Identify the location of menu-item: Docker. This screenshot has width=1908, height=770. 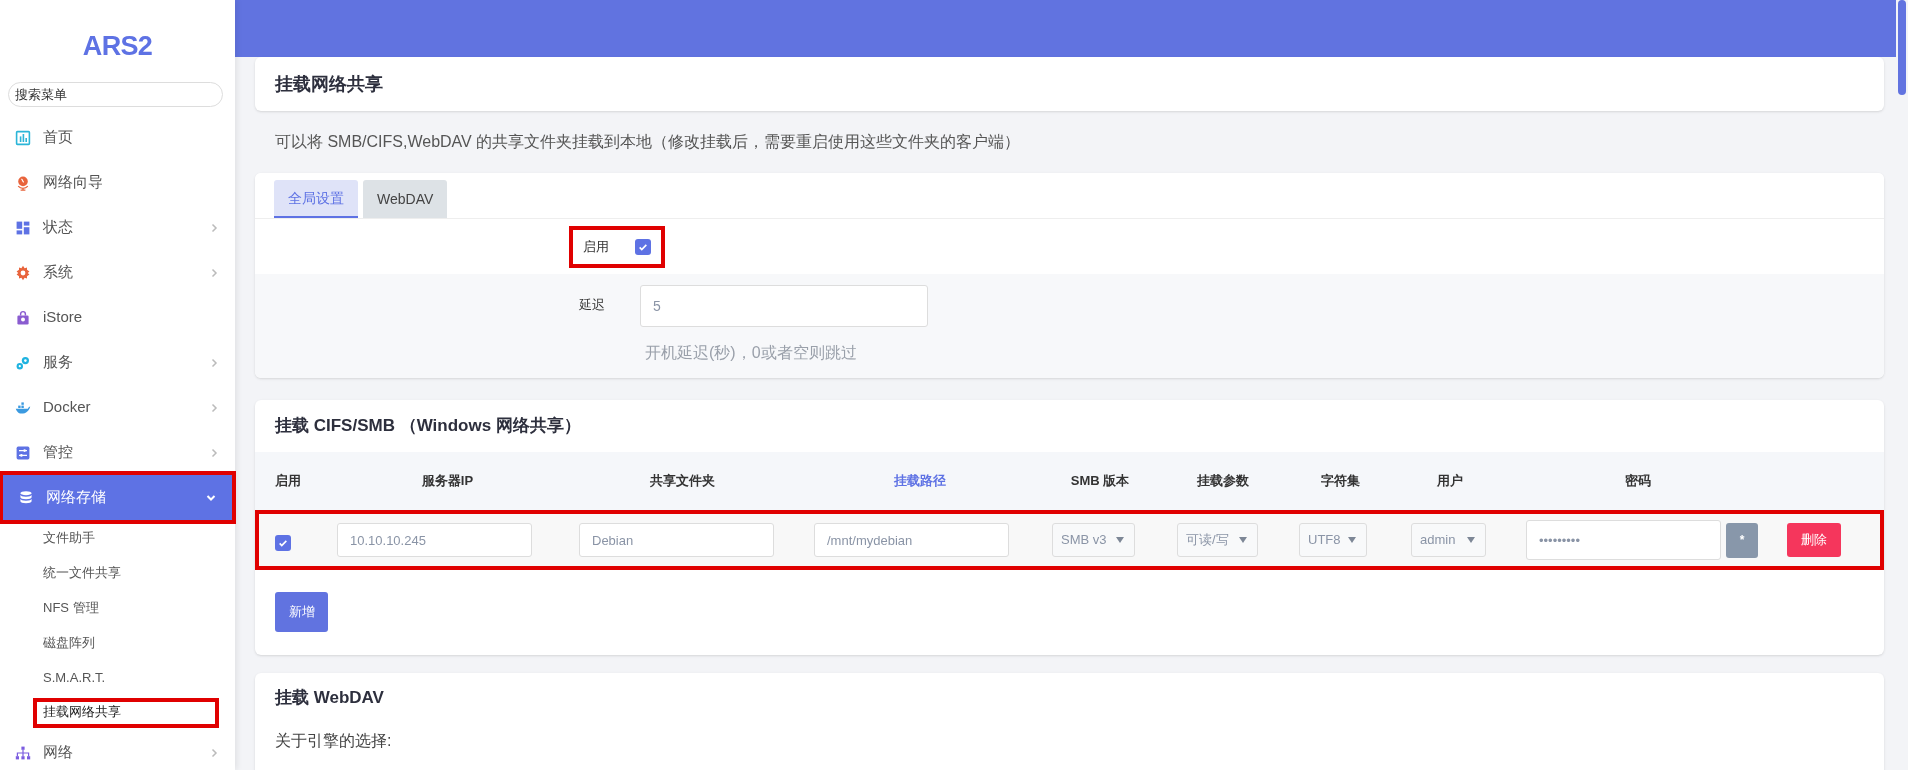
(117, 407).